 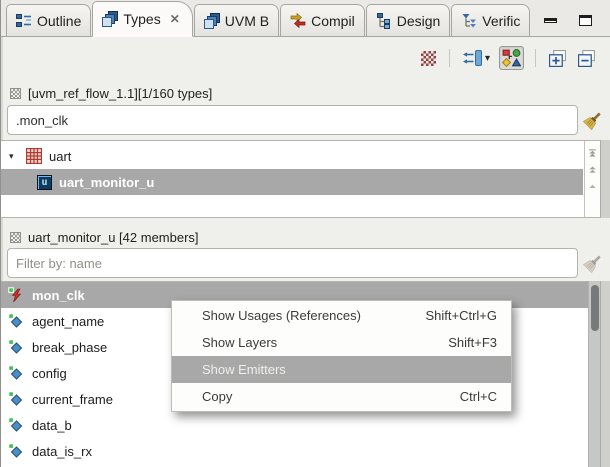 I want to click on module-instance-icon: u, so click(x=44, y=182).